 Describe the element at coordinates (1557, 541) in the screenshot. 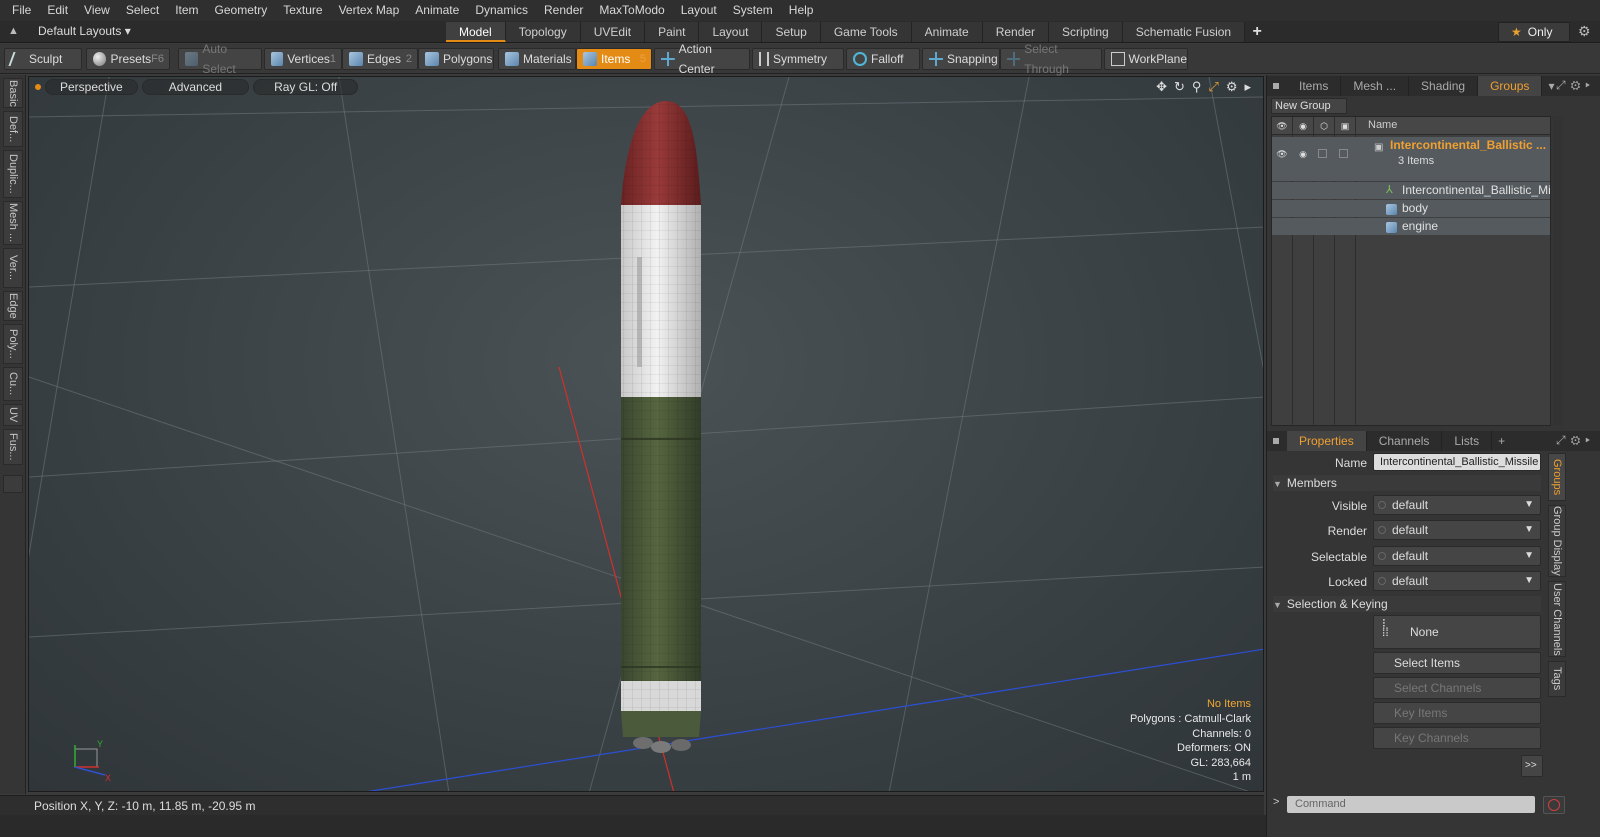

I see `vtab-group-display: Group Display` at that location.